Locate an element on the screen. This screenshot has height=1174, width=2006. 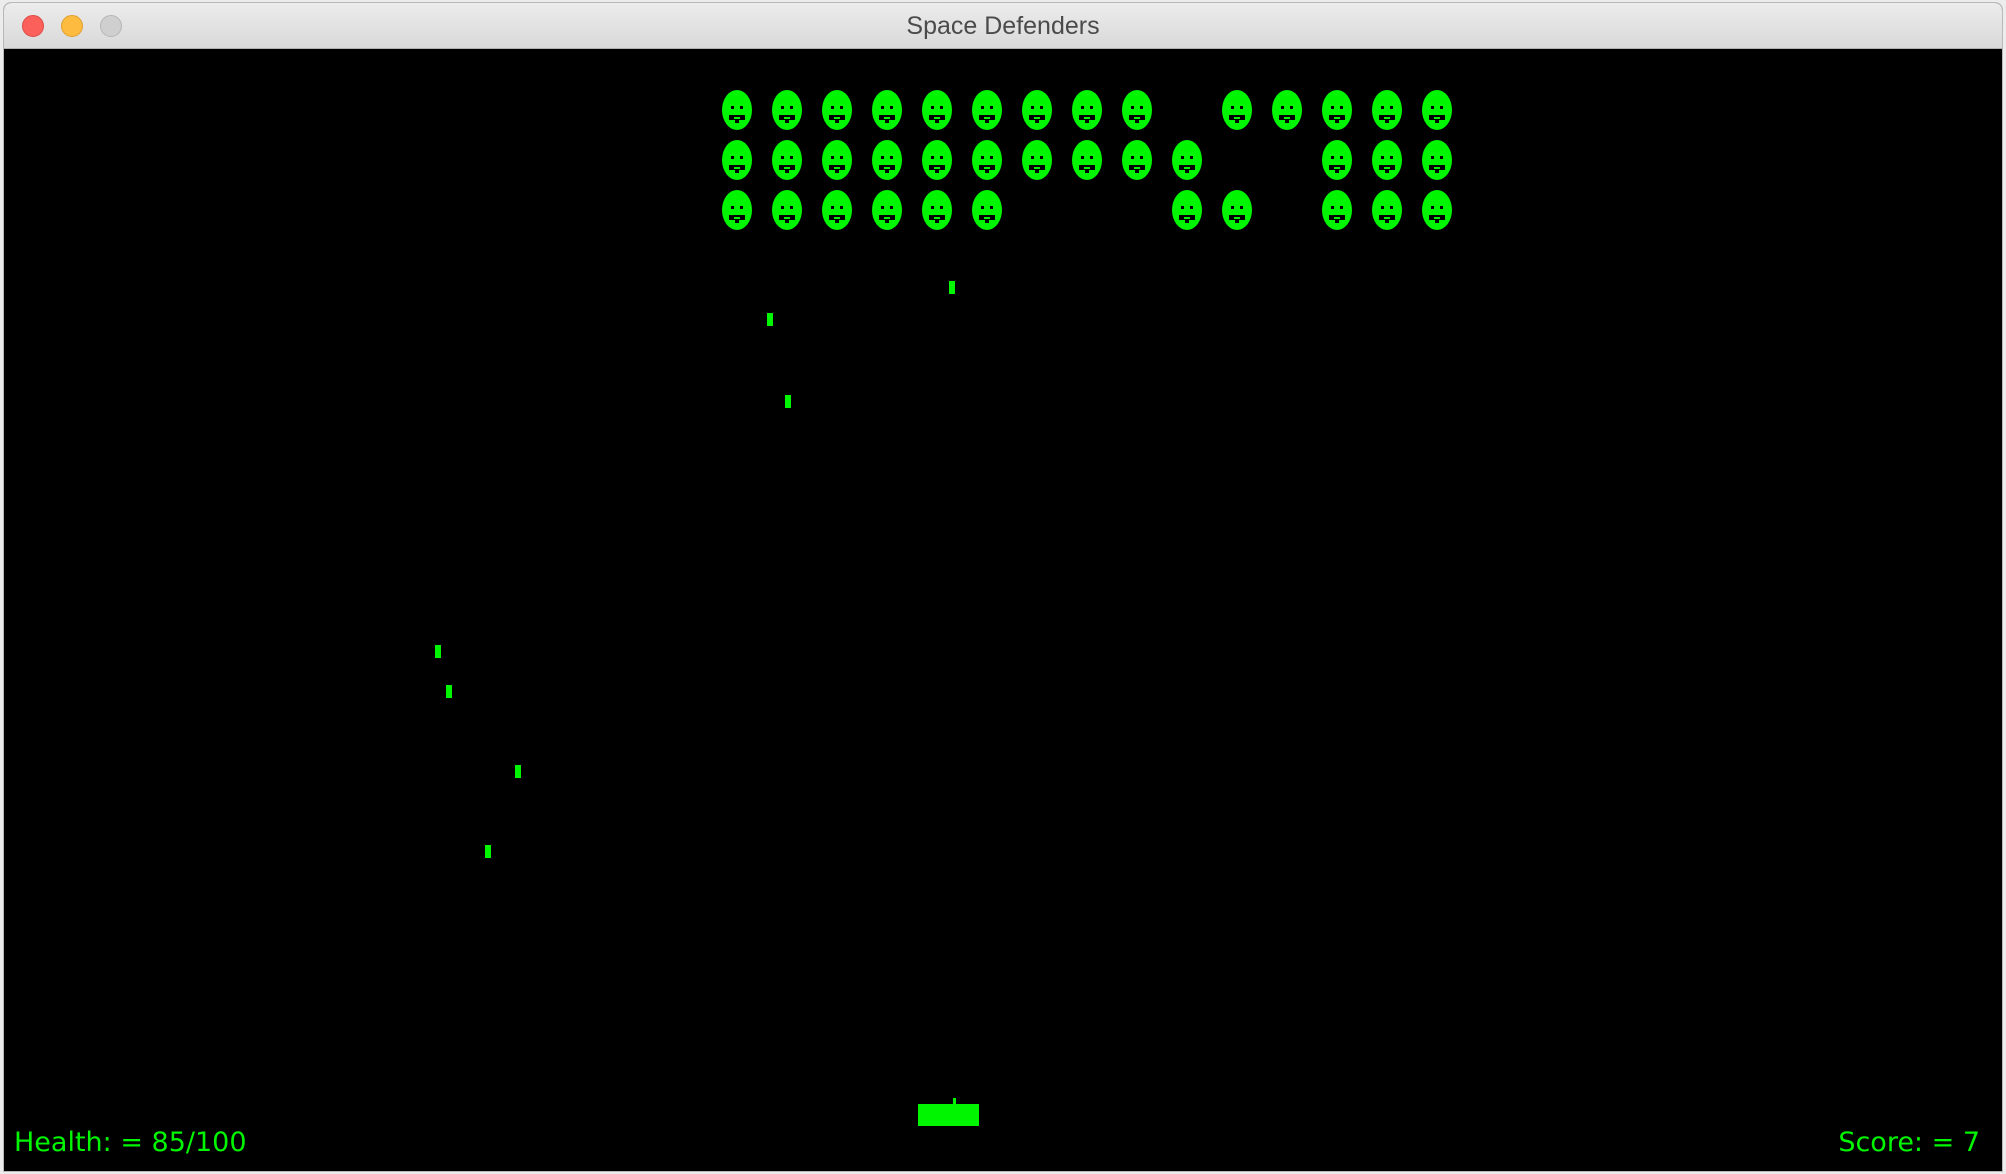
player-cannon-icon is located at coordinates (948, 1115).